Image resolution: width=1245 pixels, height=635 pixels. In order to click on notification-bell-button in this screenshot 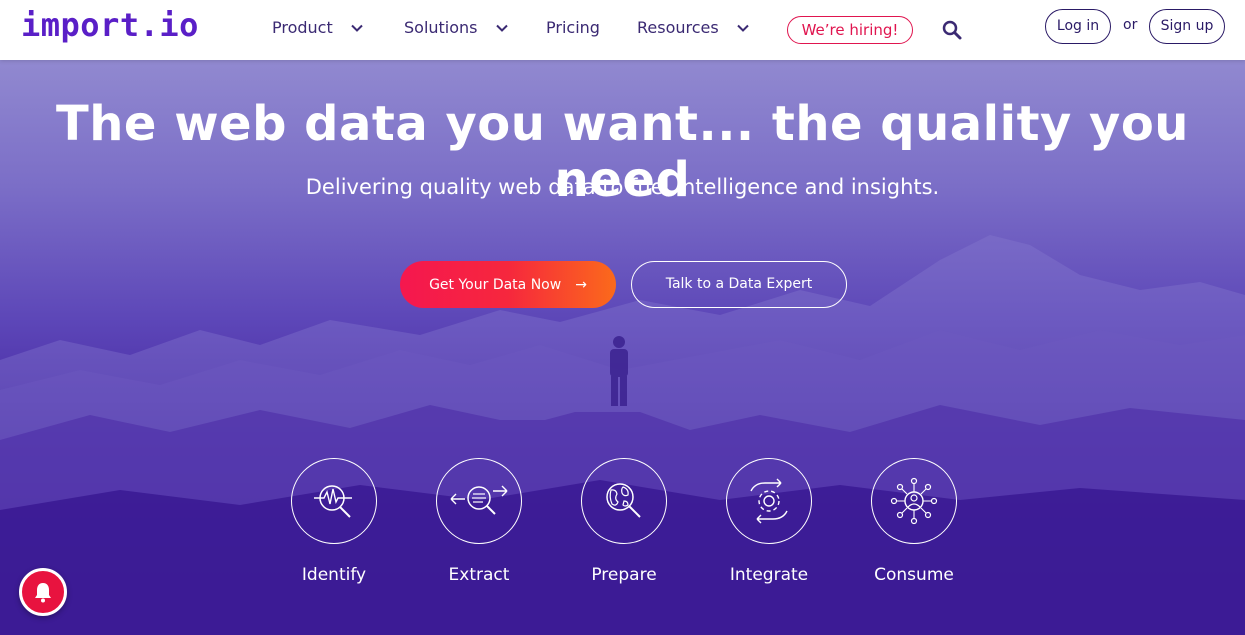, I will do `click(43, 592)`.